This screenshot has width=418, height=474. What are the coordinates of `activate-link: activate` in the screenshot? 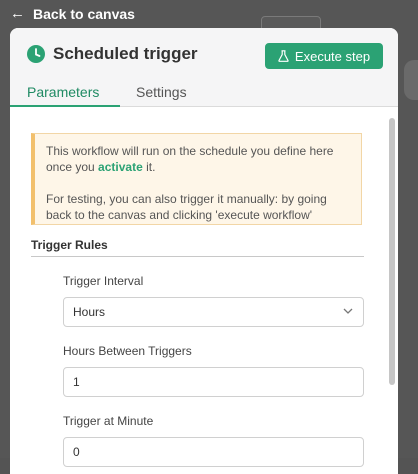 It's located at (120, 167).